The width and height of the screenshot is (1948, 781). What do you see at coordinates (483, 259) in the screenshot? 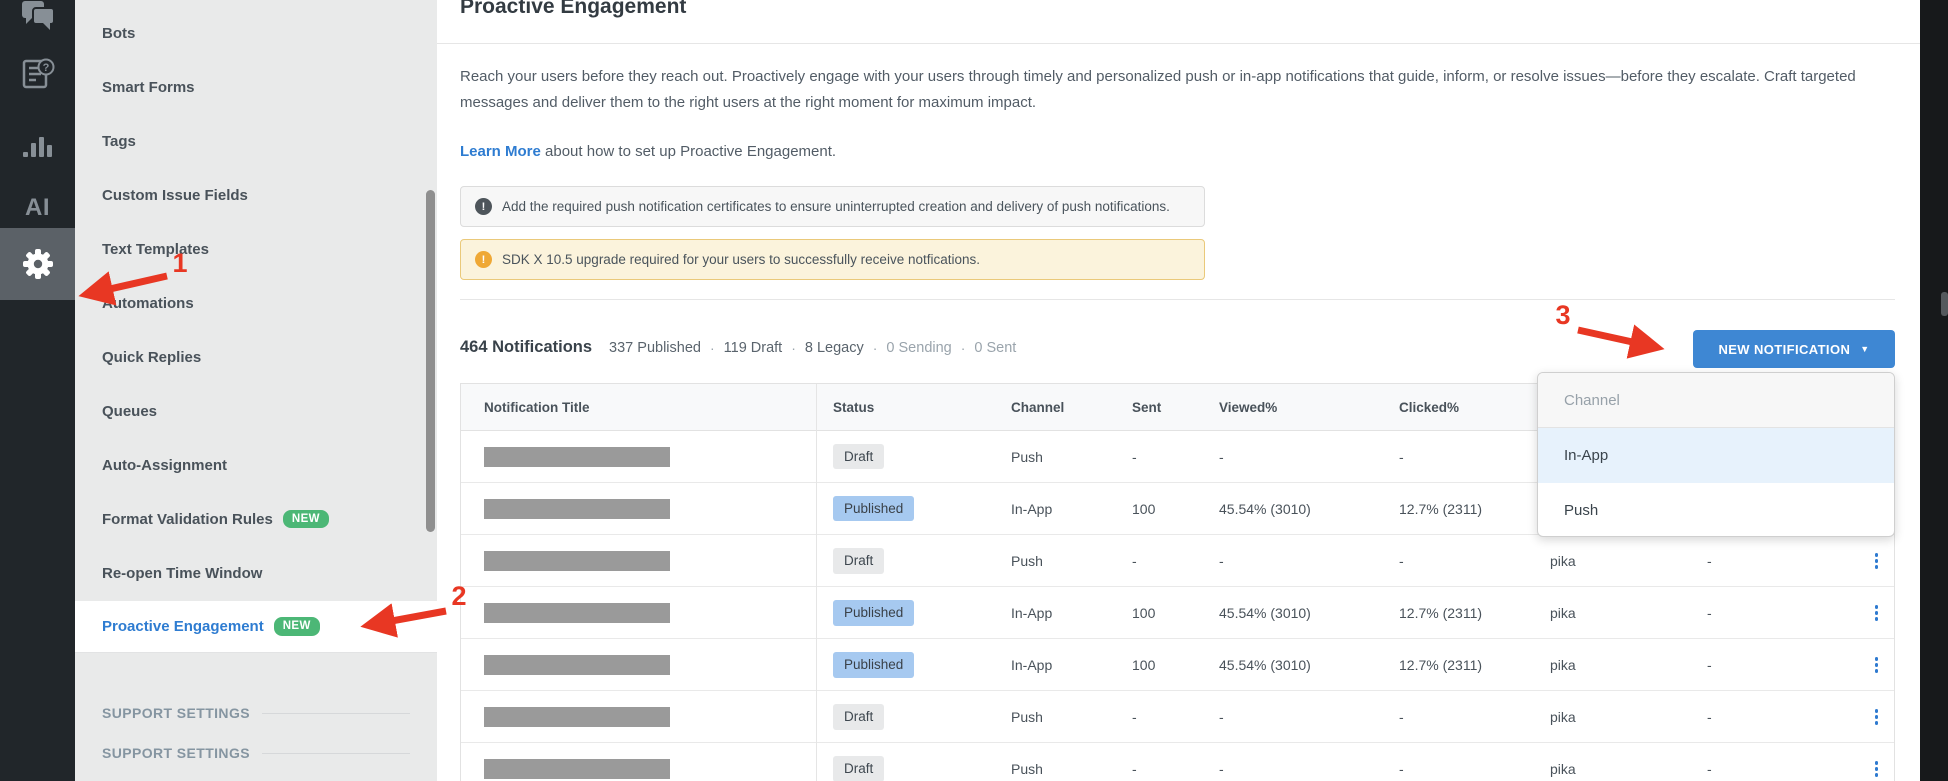
I see `warning-exclamation-icon: !` at bounding box center [483, 259].